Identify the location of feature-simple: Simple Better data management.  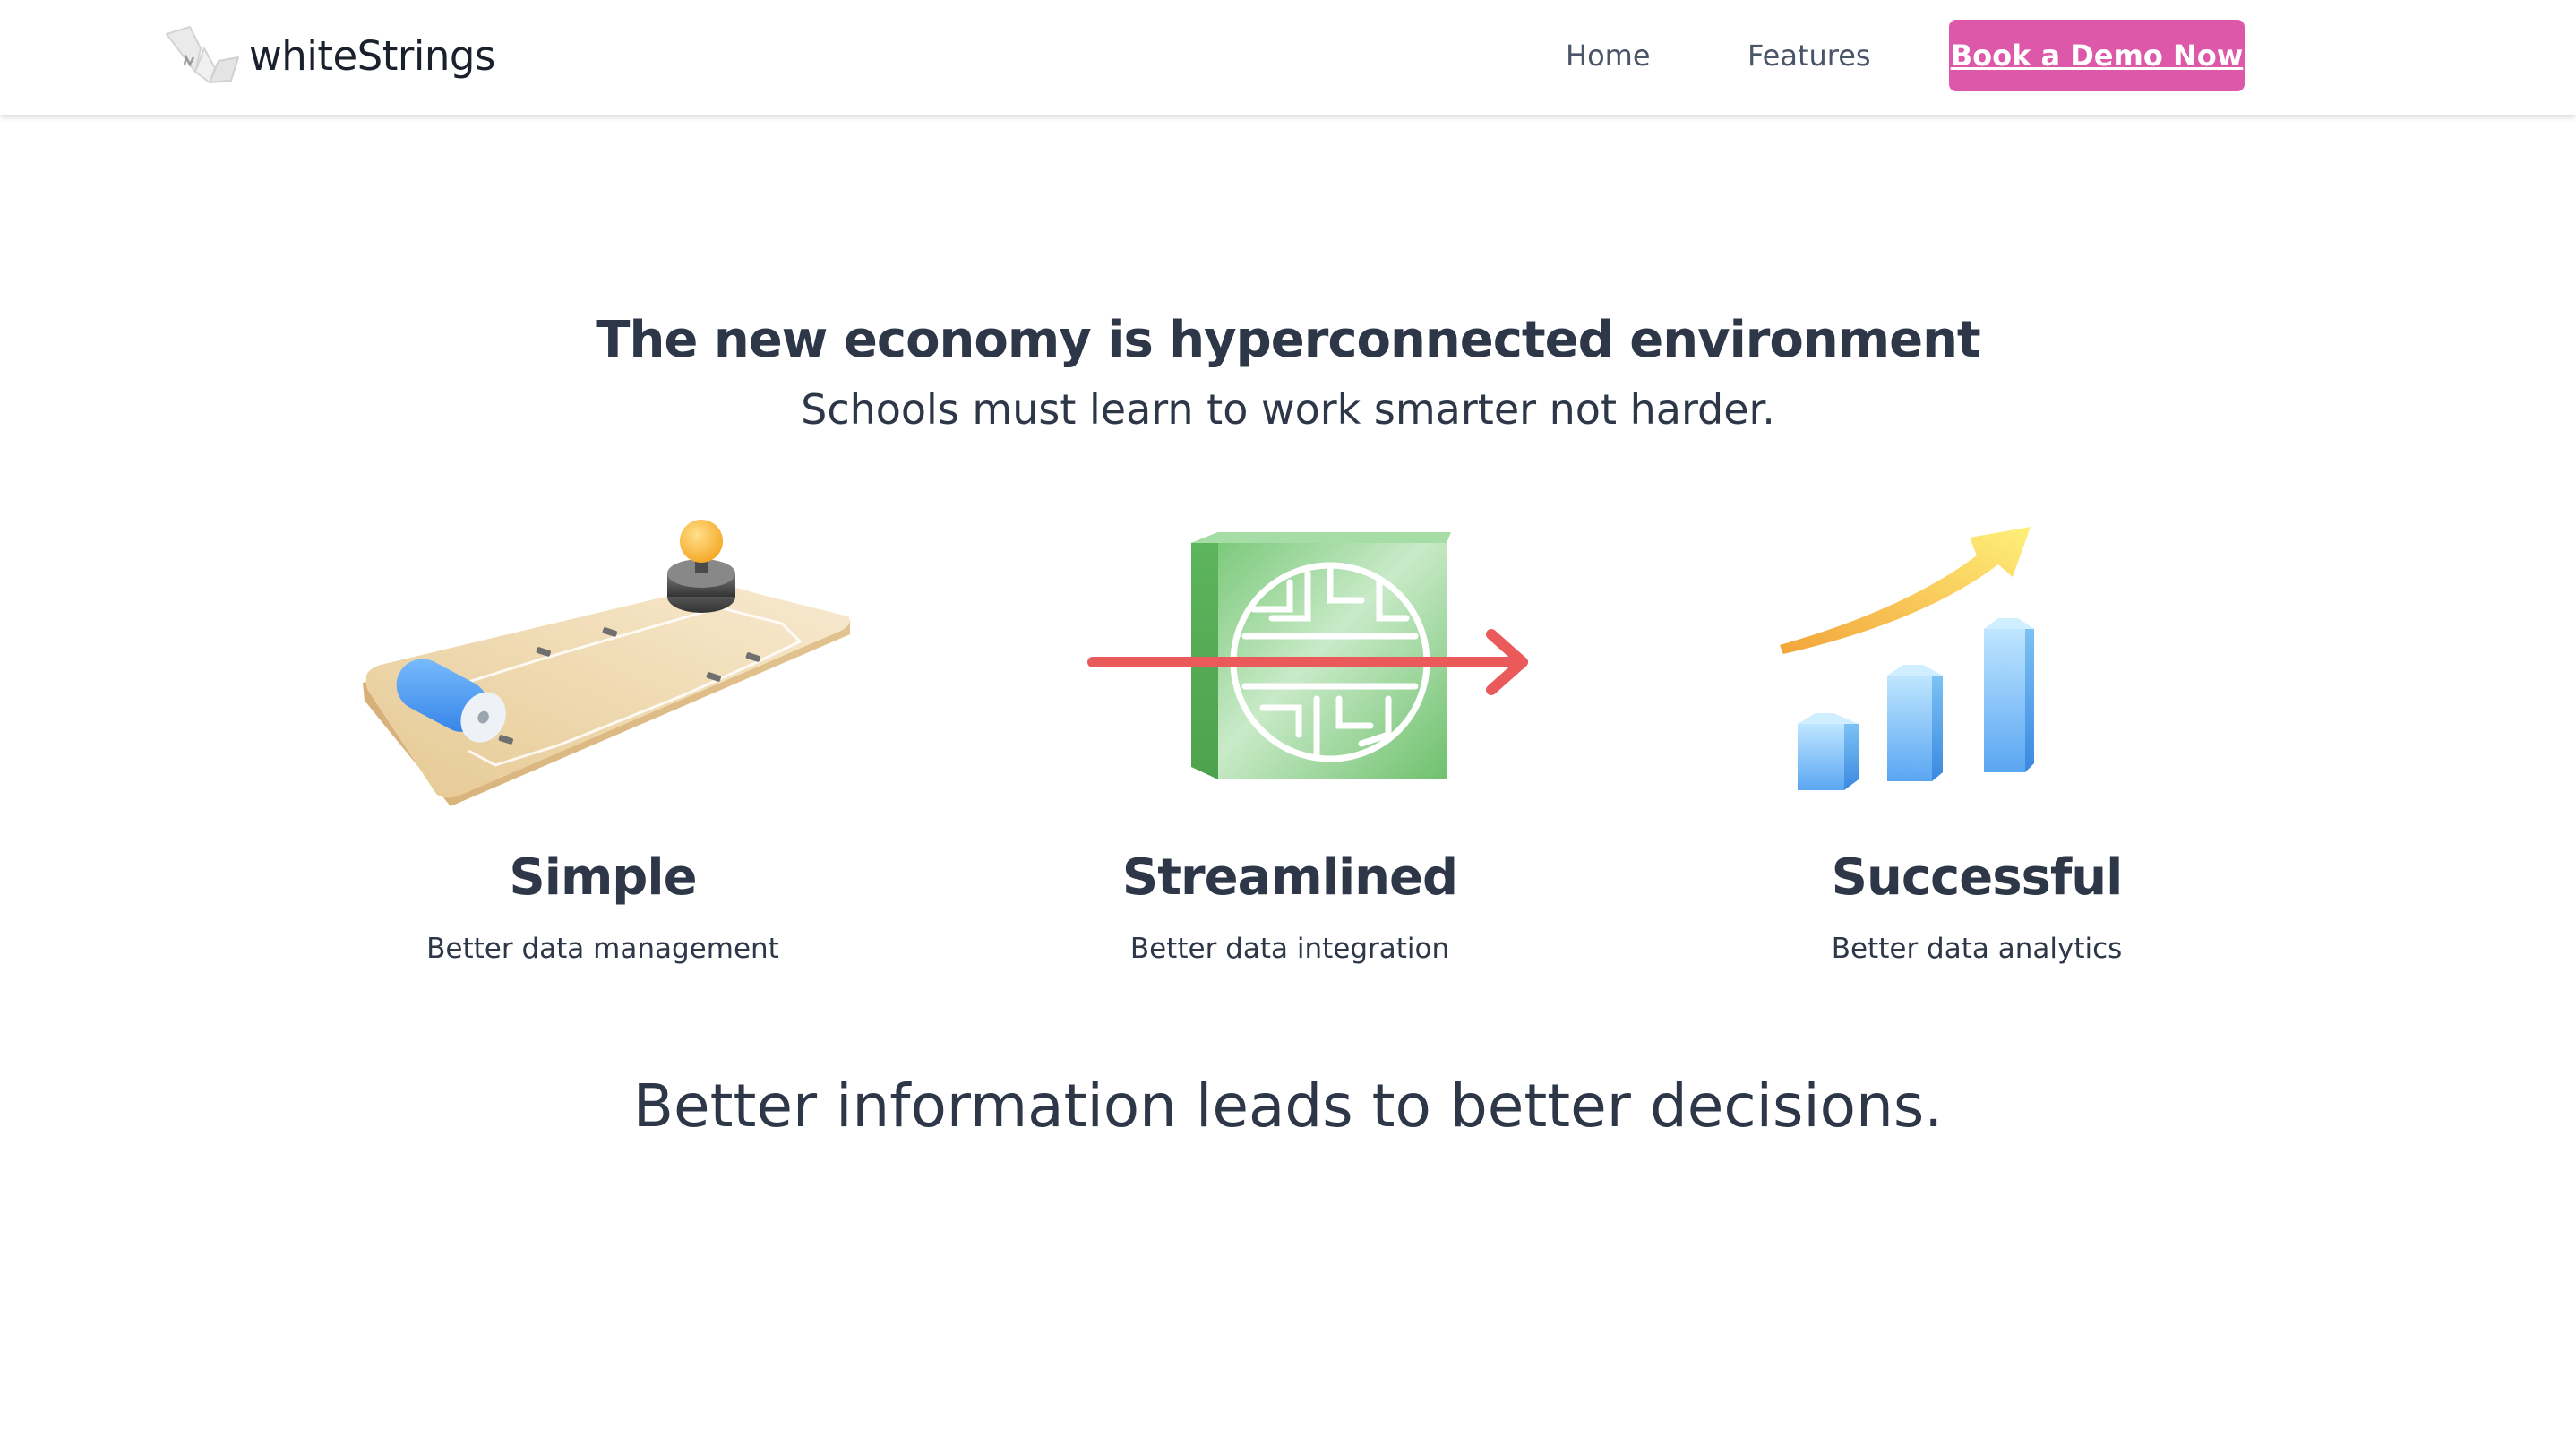
(602, 738).